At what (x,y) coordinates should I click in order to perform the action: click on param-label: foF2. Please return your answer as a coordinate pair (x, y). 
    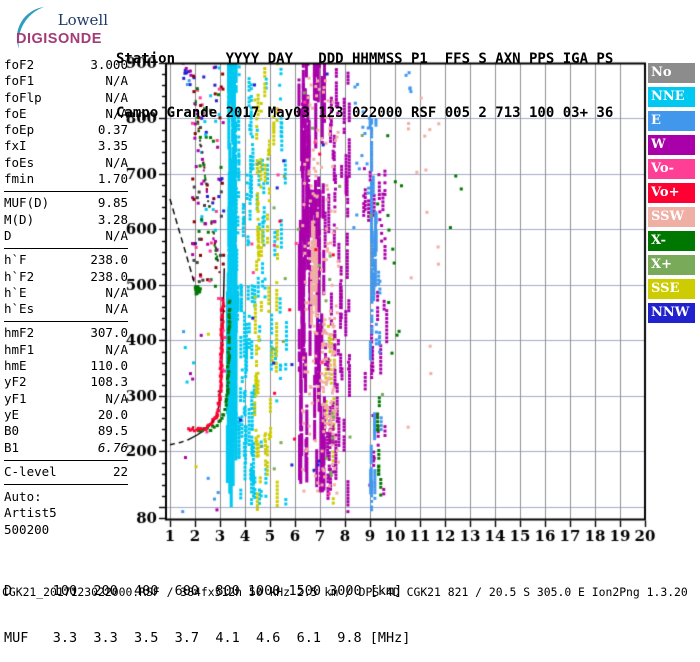
    Looking at the image, I should click on (19, 64).